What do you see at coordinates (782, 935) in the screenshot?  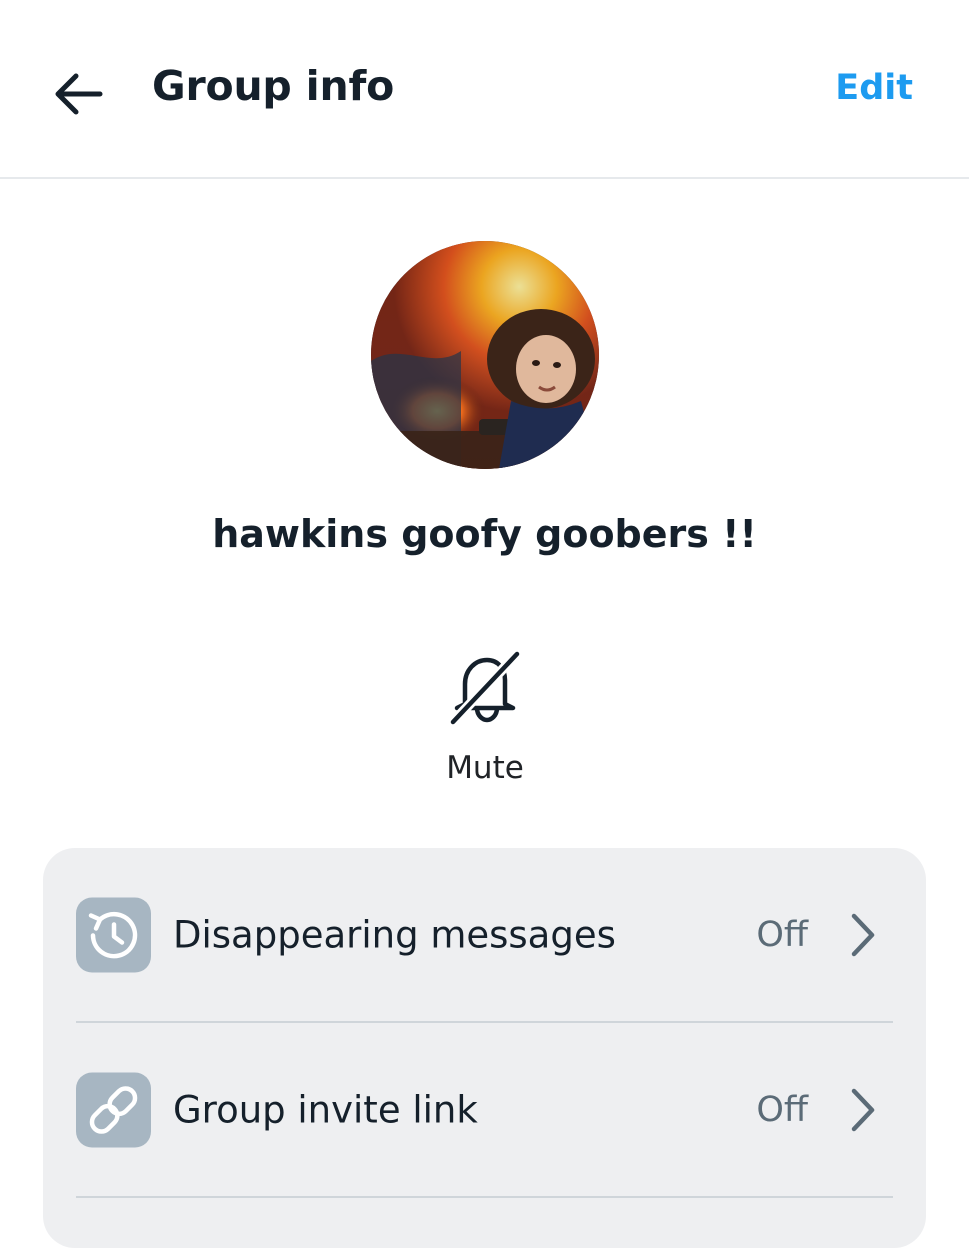 I see `disappearing-messages-value: Off` at bounding box center [782, 935].